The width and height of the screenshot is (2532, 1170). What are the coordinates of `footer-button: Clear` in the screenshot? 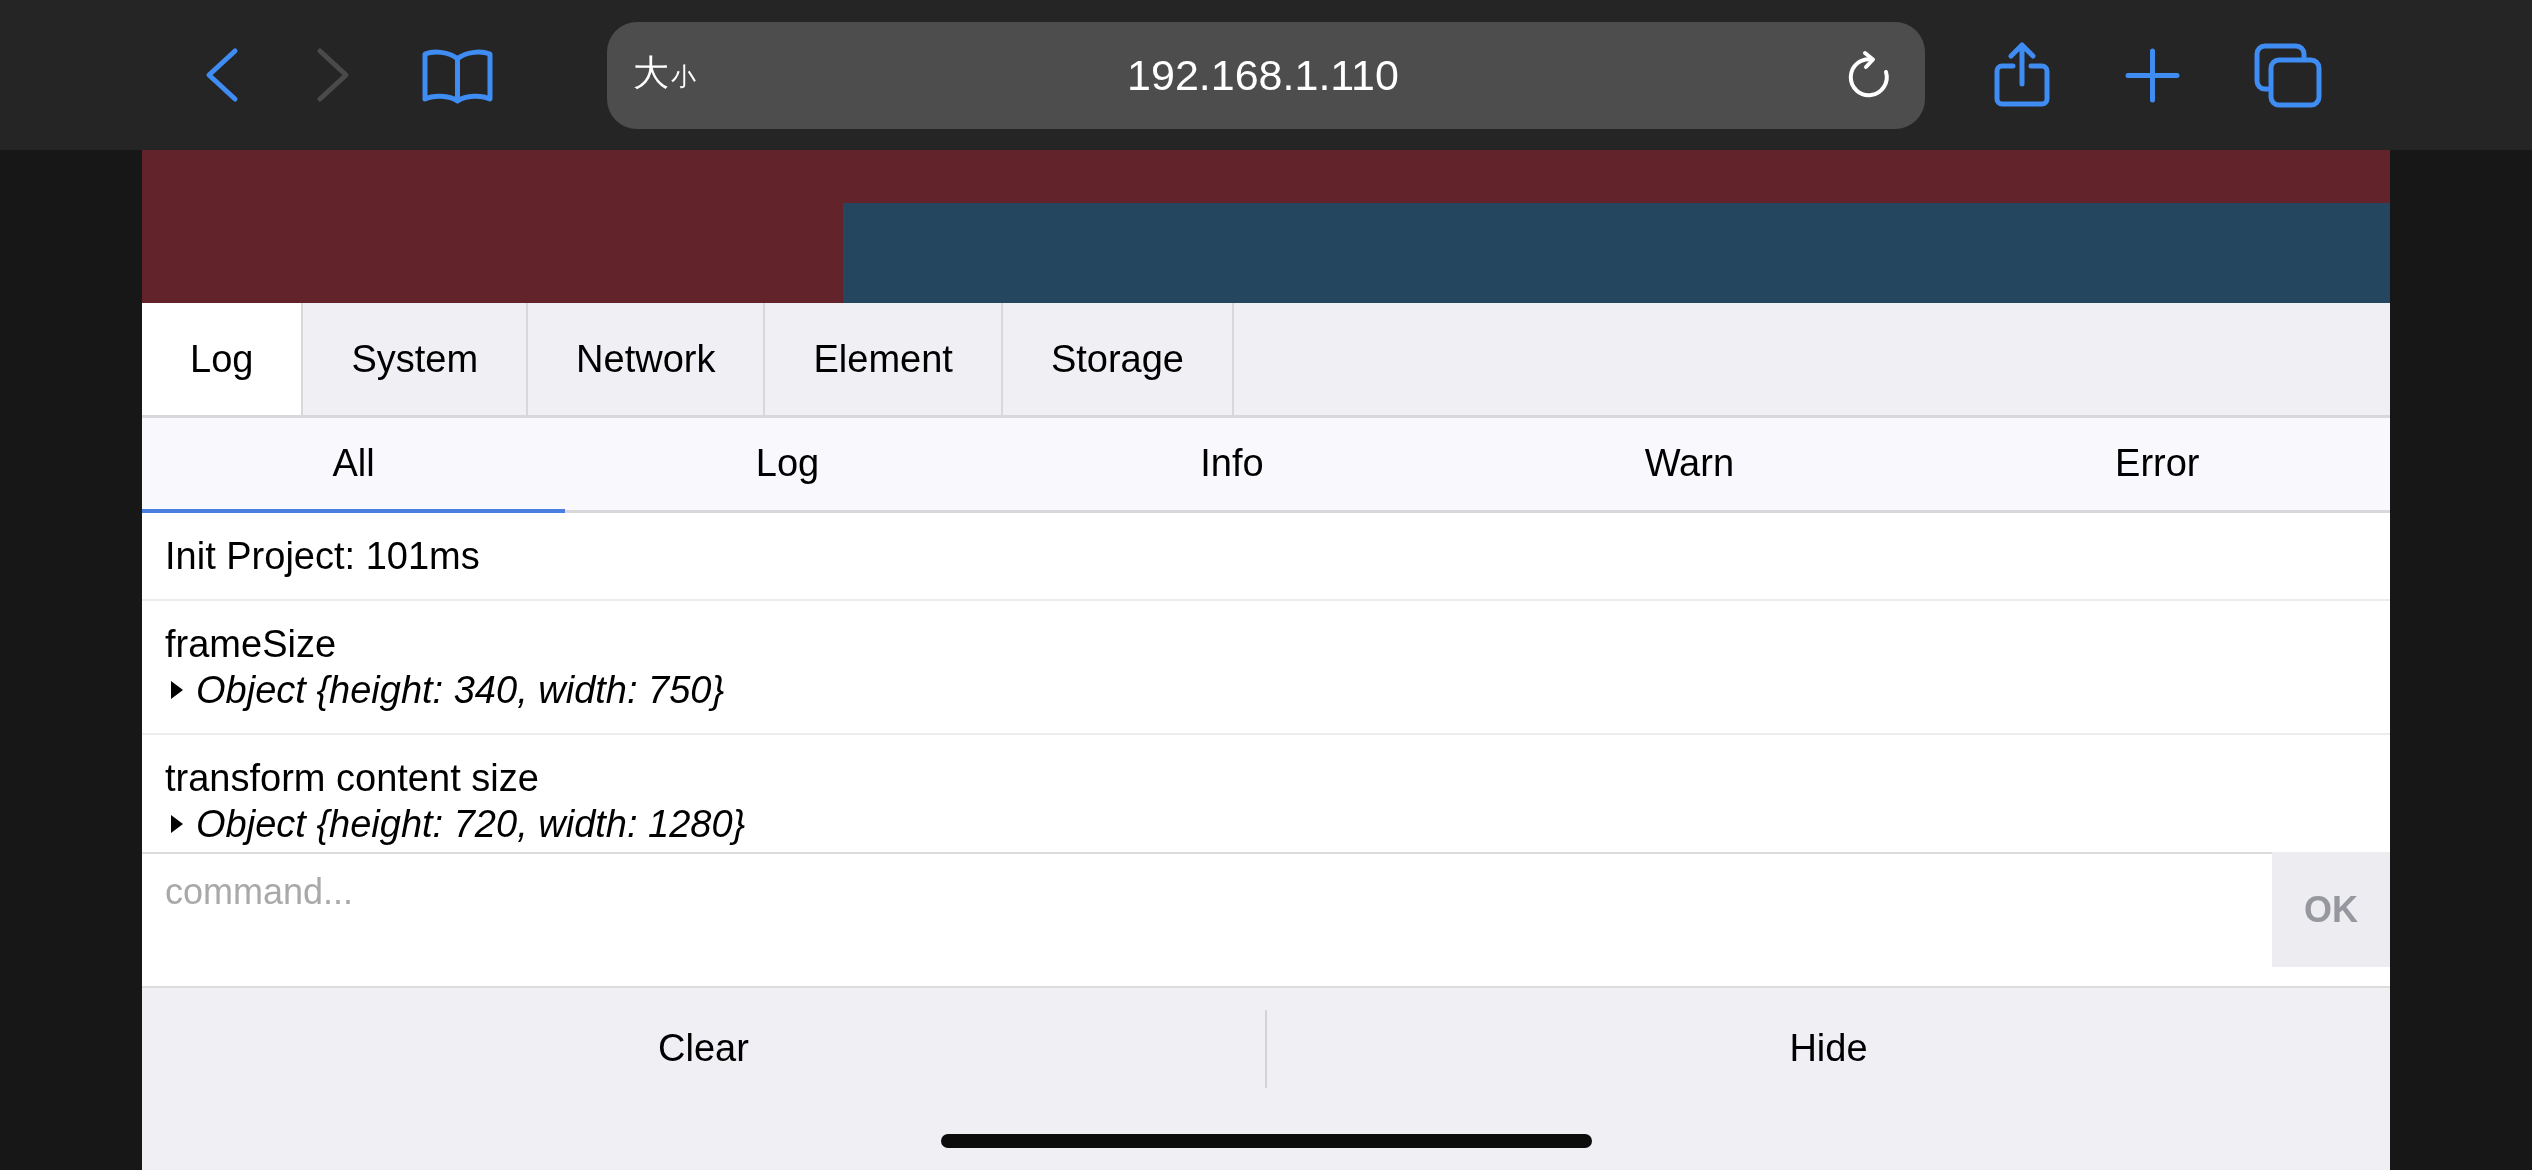 It's located at (703, 1048).